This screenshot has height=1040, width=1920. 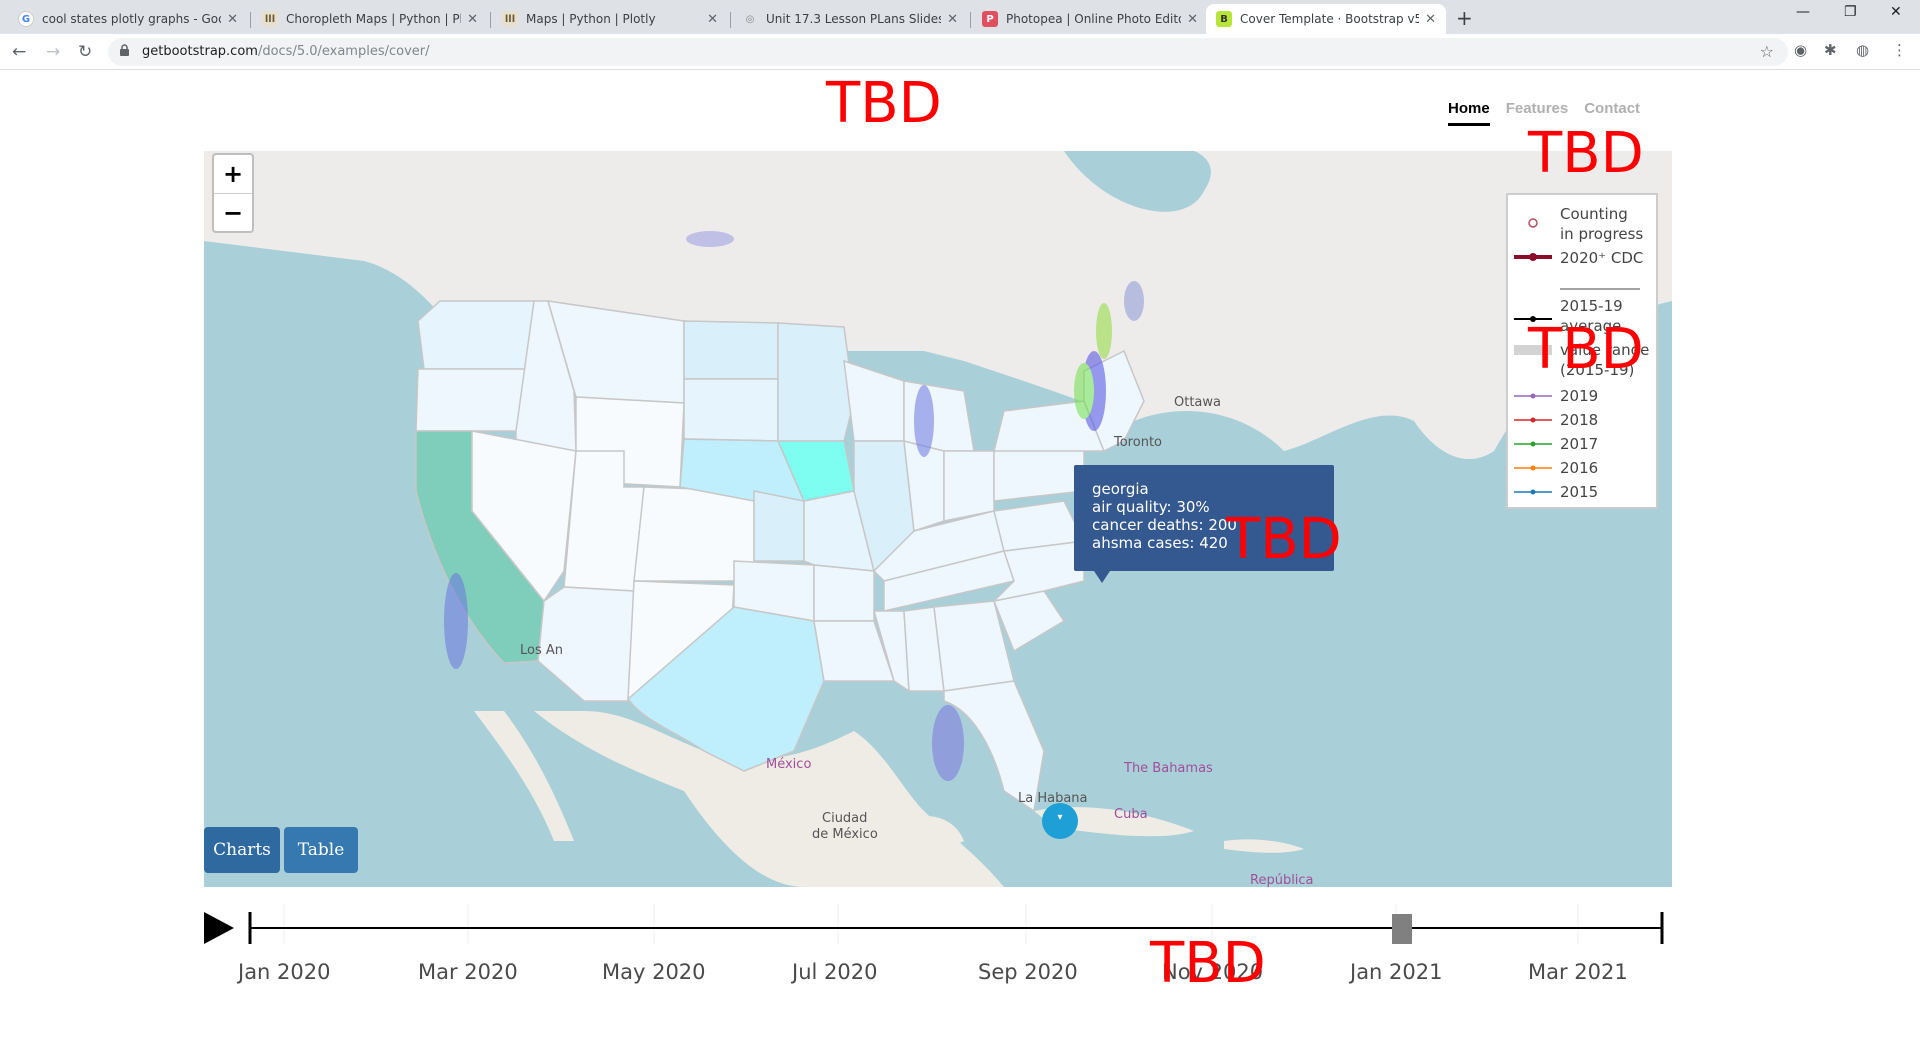 What do you see at coordinates (1533, 420) in the screenshot?
I see `legend-2018-line-icon` at bounding box center [1533, 420].